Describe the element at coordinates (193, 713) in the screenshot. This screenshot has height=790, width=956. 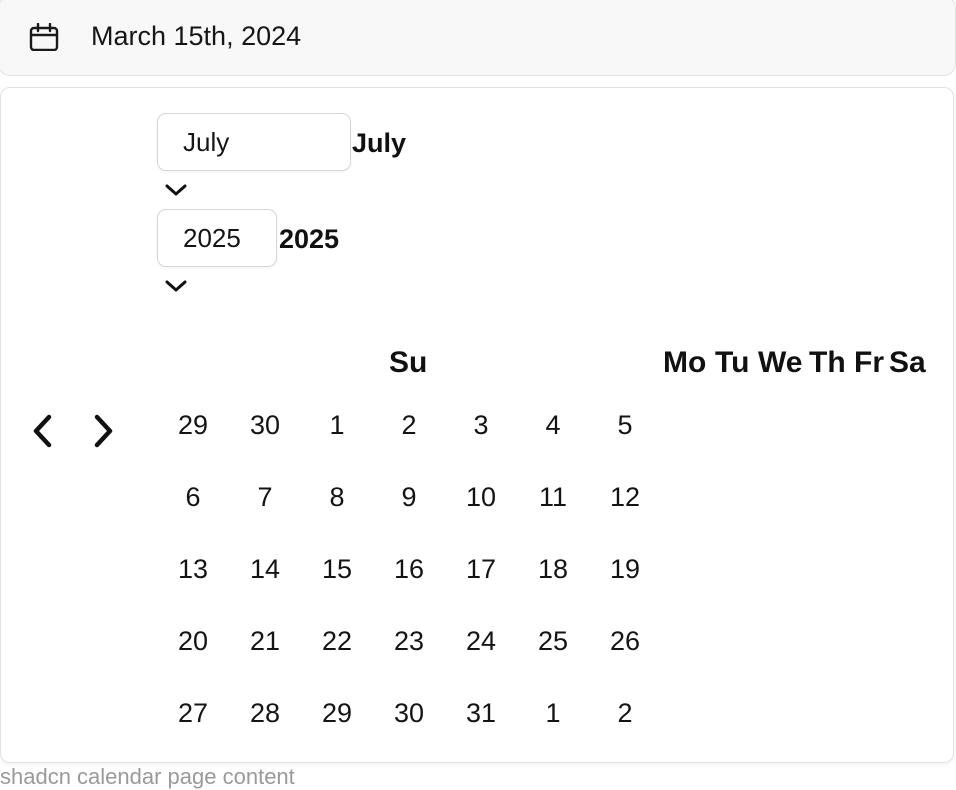
I see `day-cell: 27` at that location.